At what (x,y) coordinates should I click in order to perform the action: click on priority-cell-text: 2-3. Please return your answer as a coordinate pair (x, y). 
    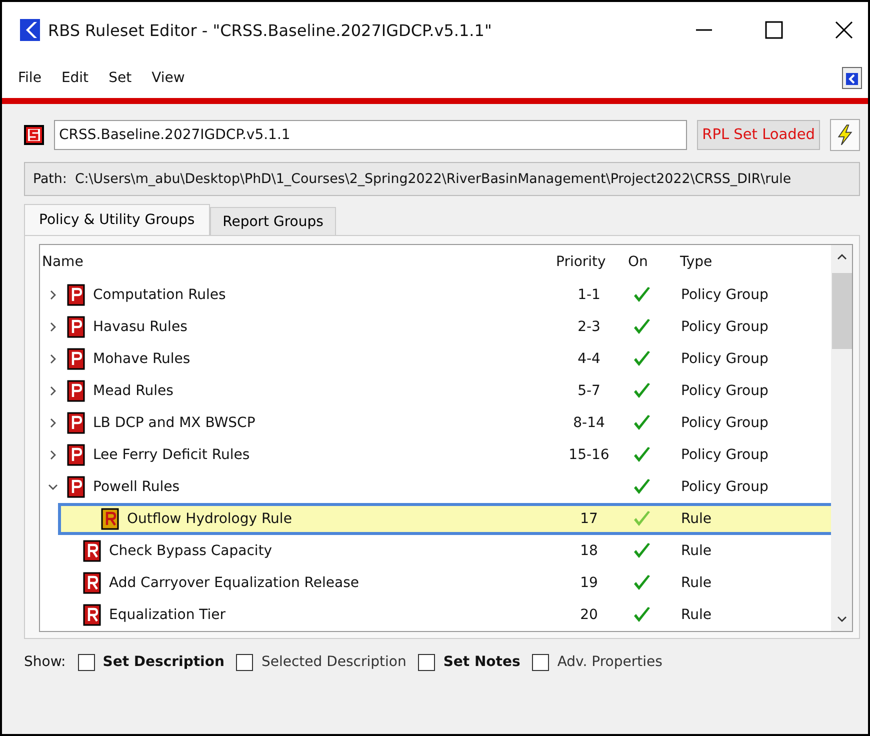
    Looking at the image, I should click on (589, 327).